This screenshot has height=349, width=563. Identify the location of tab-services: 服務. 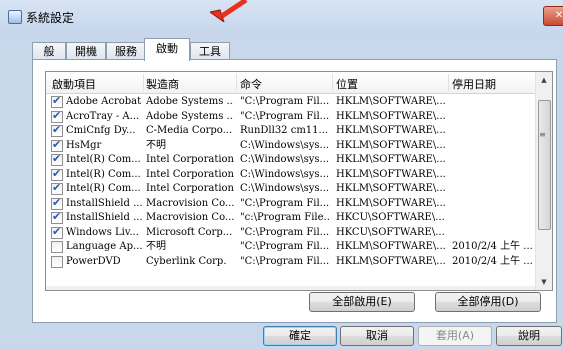
(126, 51).